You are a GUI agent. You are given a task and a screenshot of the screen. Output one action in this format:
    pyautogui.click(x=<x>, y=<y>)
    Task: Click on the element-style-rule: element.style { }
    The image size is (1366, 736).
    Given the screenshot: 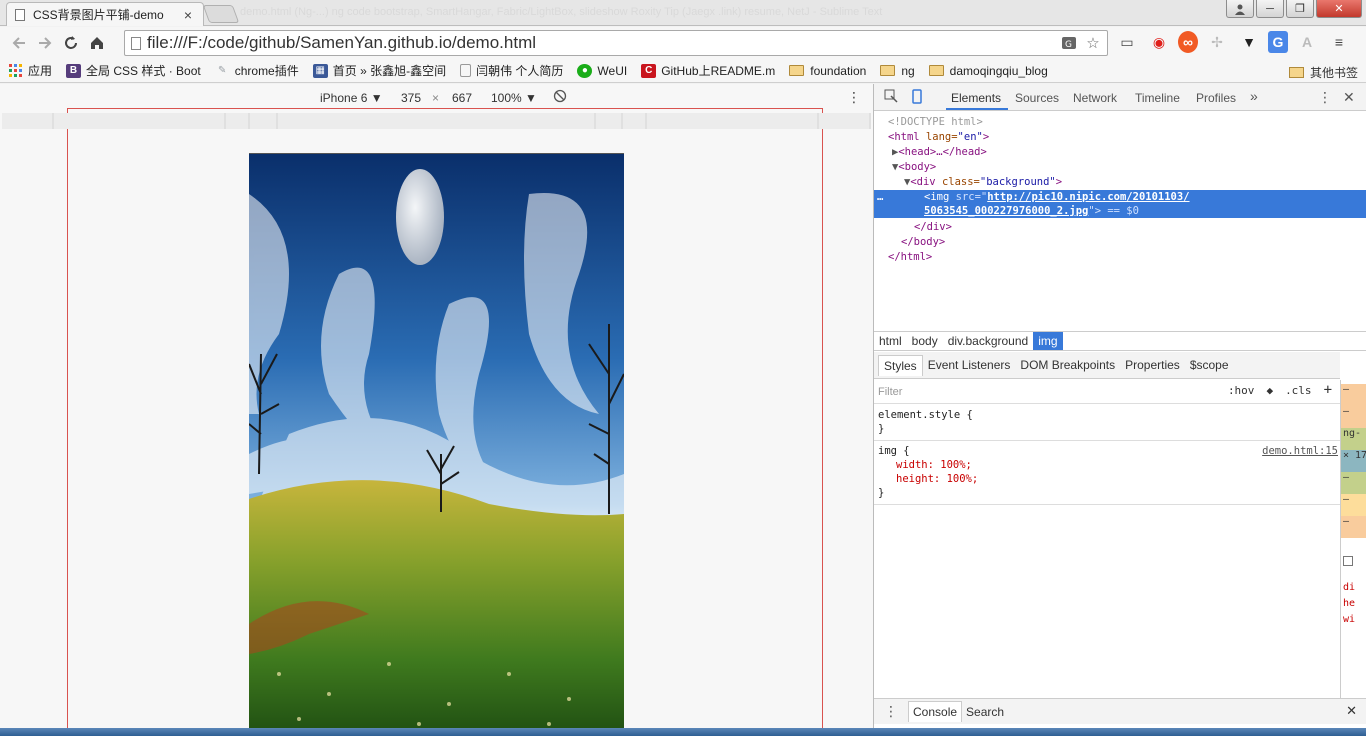 What is the action you would take?
    pyautogui.click(x=1107, y=423)
    